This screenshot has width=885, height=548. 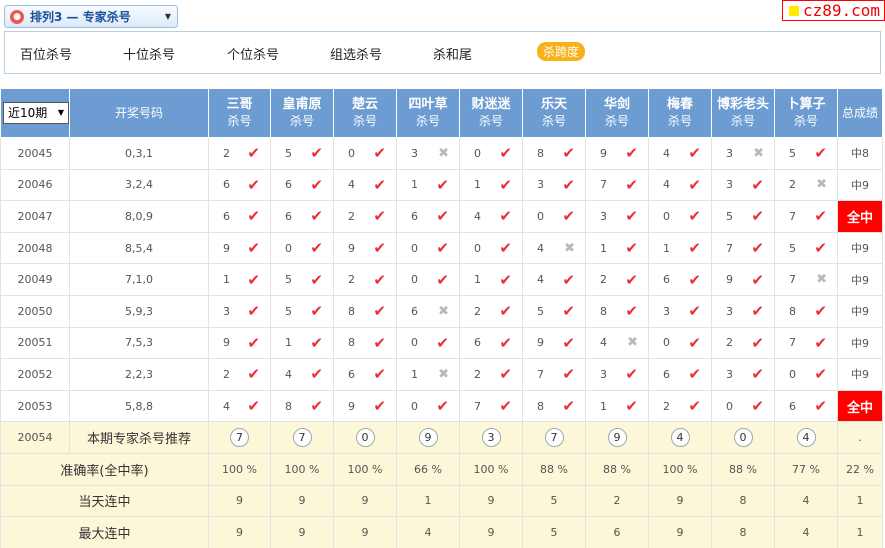 What do you see at coordinates (554, 113) in the screenshot?
I see `expert-header: 乐天 杀号` at bounding box center [554, 113].